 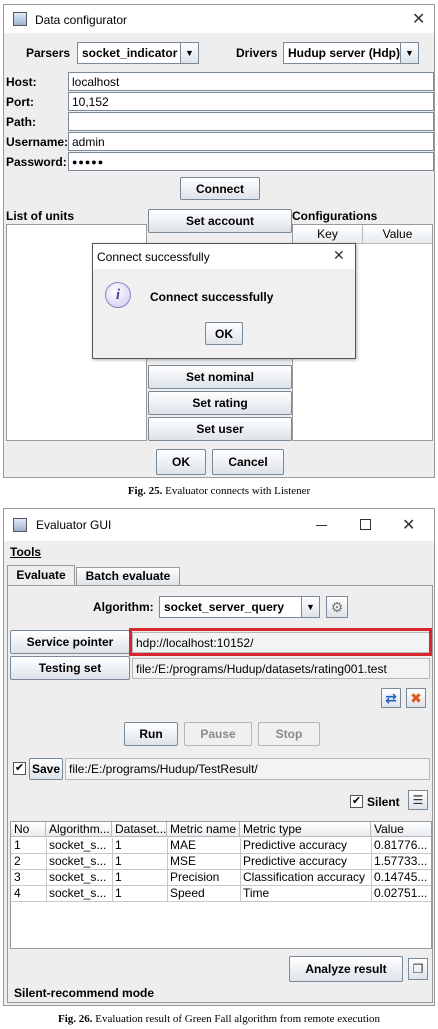 I want to click on set-nominal-button: Set nominal, so click(x=220, y=377).